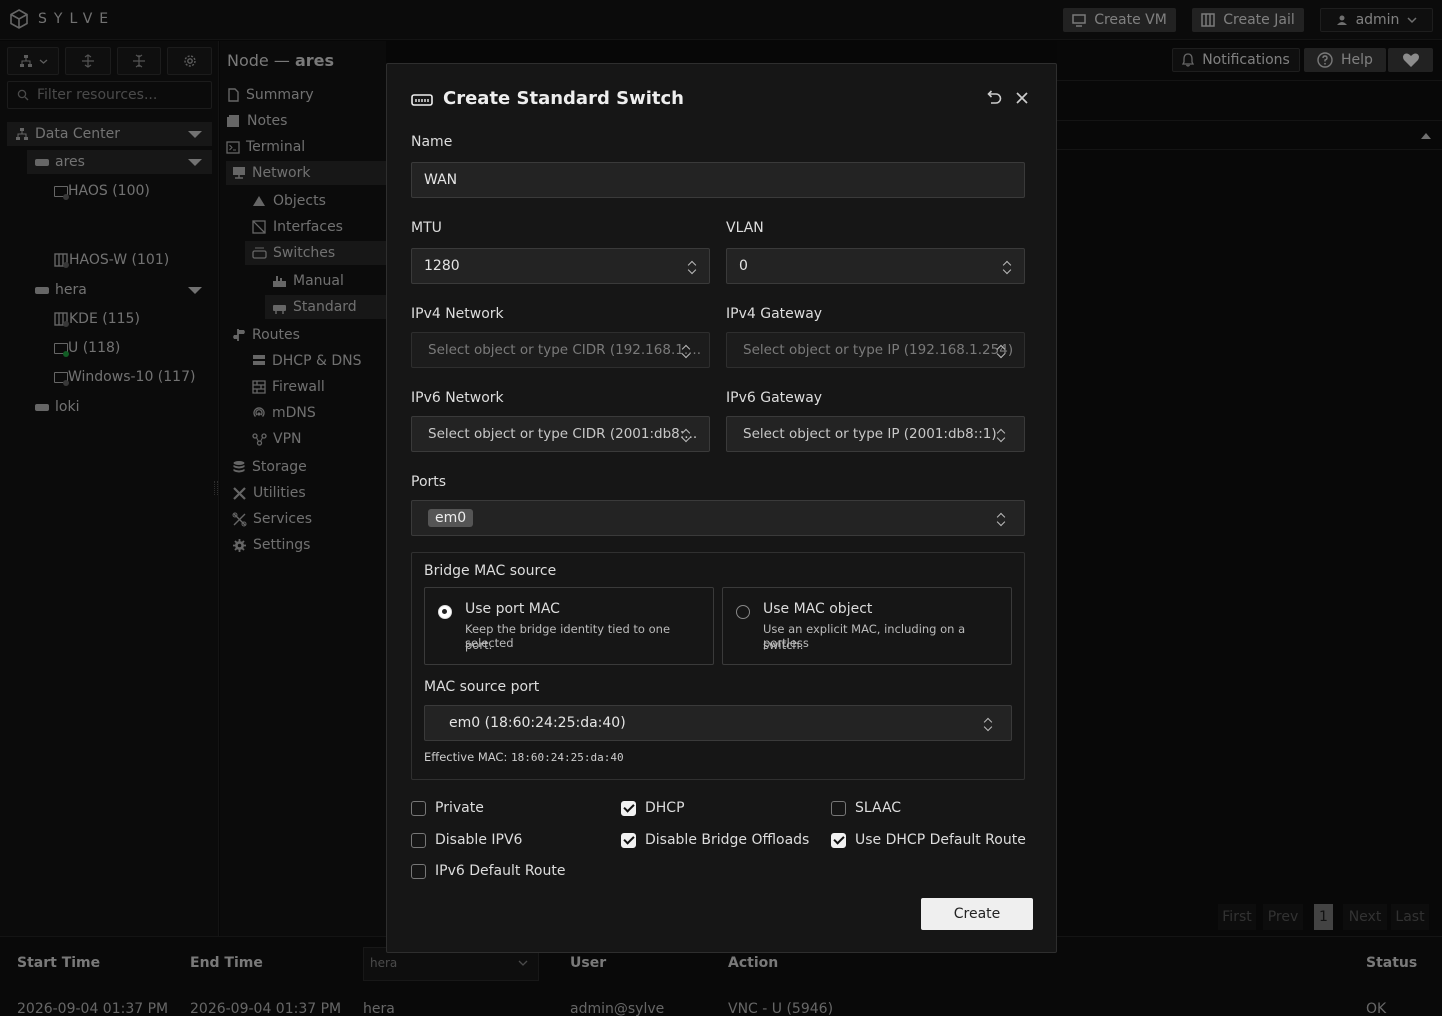  I want to click on reset-icon, so click(994, 98).